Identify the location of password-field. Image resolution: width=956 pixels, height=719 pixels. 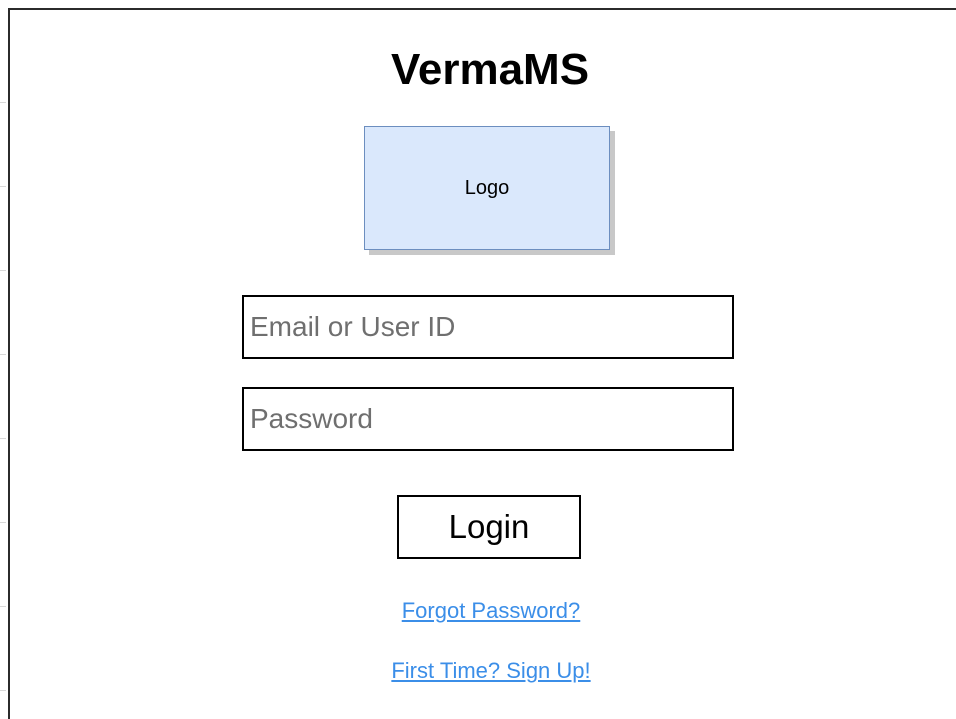
(488, 419).